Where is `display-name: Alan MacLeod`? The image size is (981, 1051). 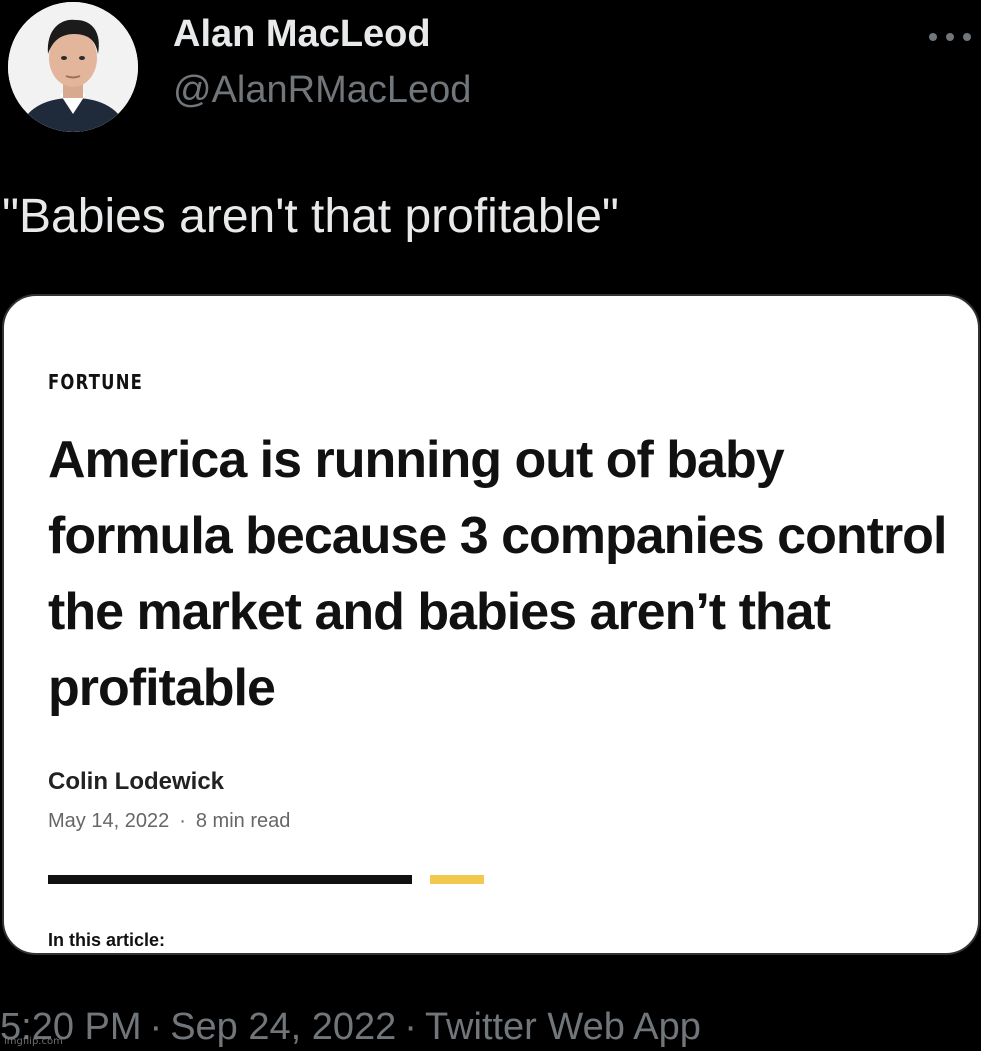
display-name: Alan MacLeod is located at coordinates (302, 34).